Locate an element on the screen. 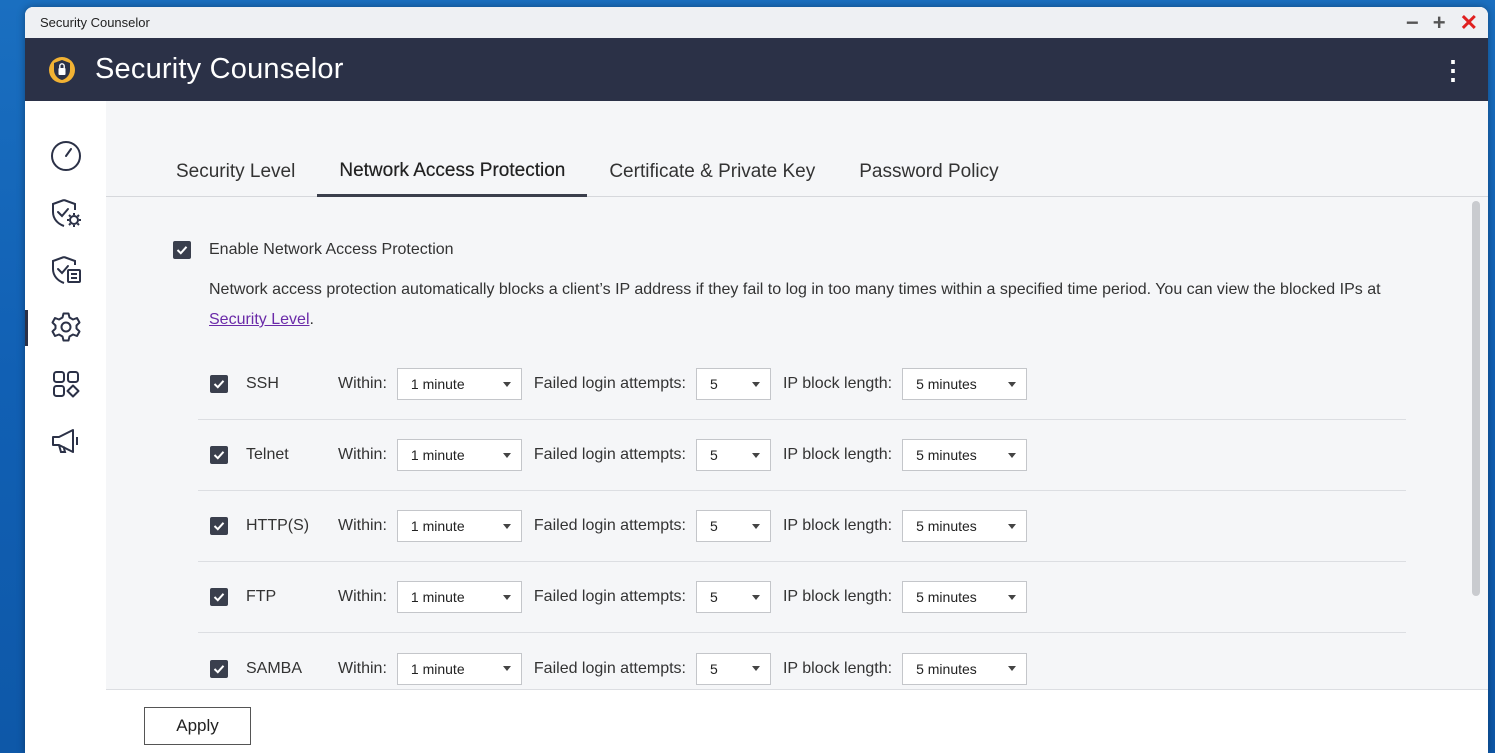  window-controls: − + ✕ is located at coordinates (1442, 22).